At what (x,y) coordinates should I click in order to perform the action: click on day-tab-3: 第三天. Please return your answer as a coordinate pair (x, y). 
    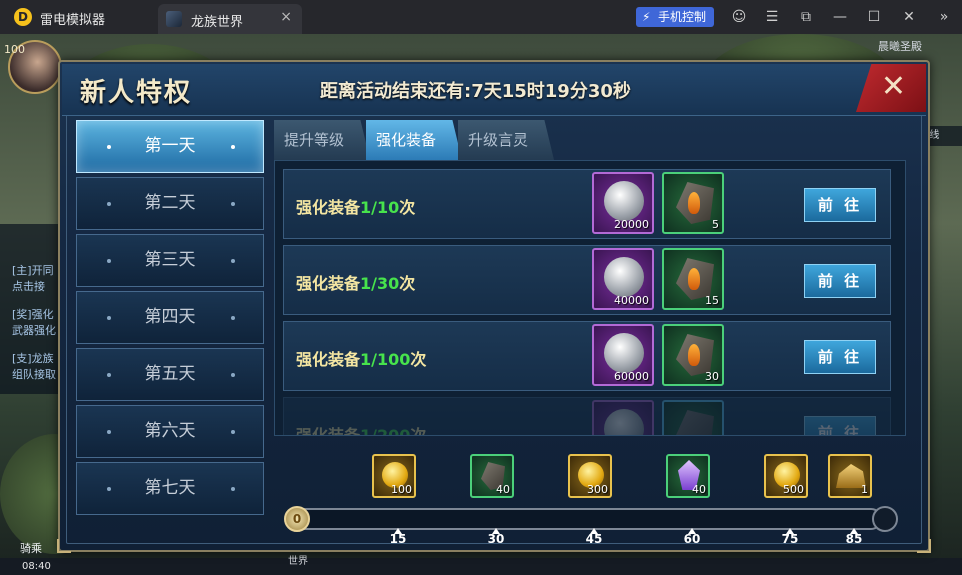
    Looking at the image, I should click on (170, 260).